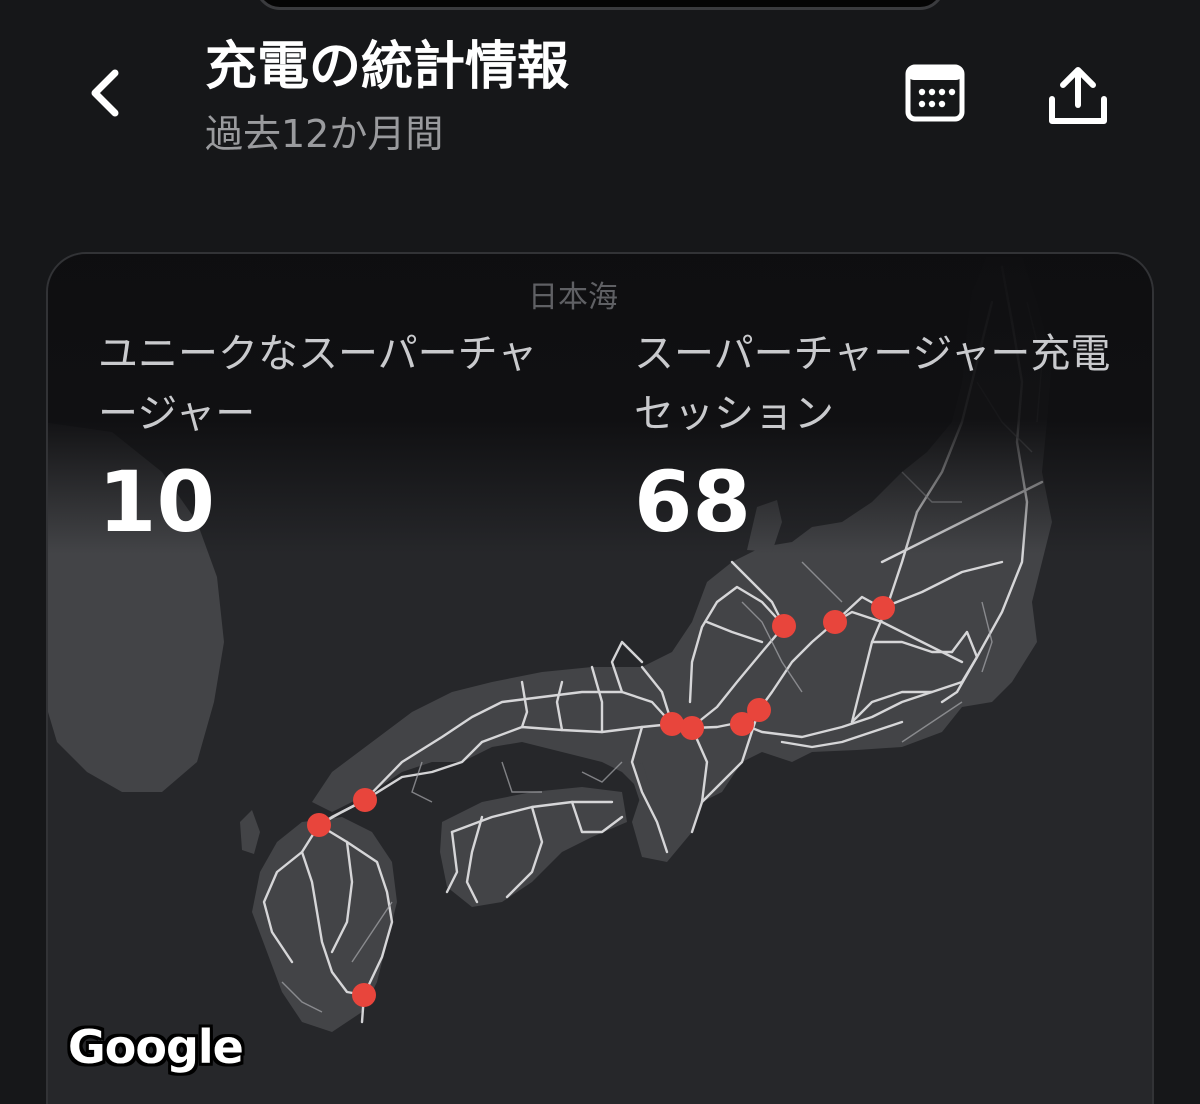 The image size is (1200, 1104). I want to click on share-icon, so click(1078, 95).